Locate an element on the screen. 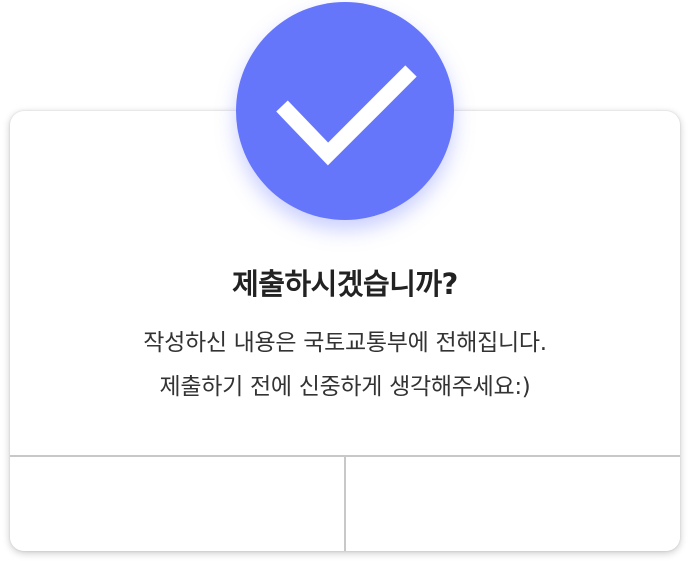  dialog-message-line-2: 제출하기 전에 신중하게 생각해주세요:) is located at coordinates (345, 387).